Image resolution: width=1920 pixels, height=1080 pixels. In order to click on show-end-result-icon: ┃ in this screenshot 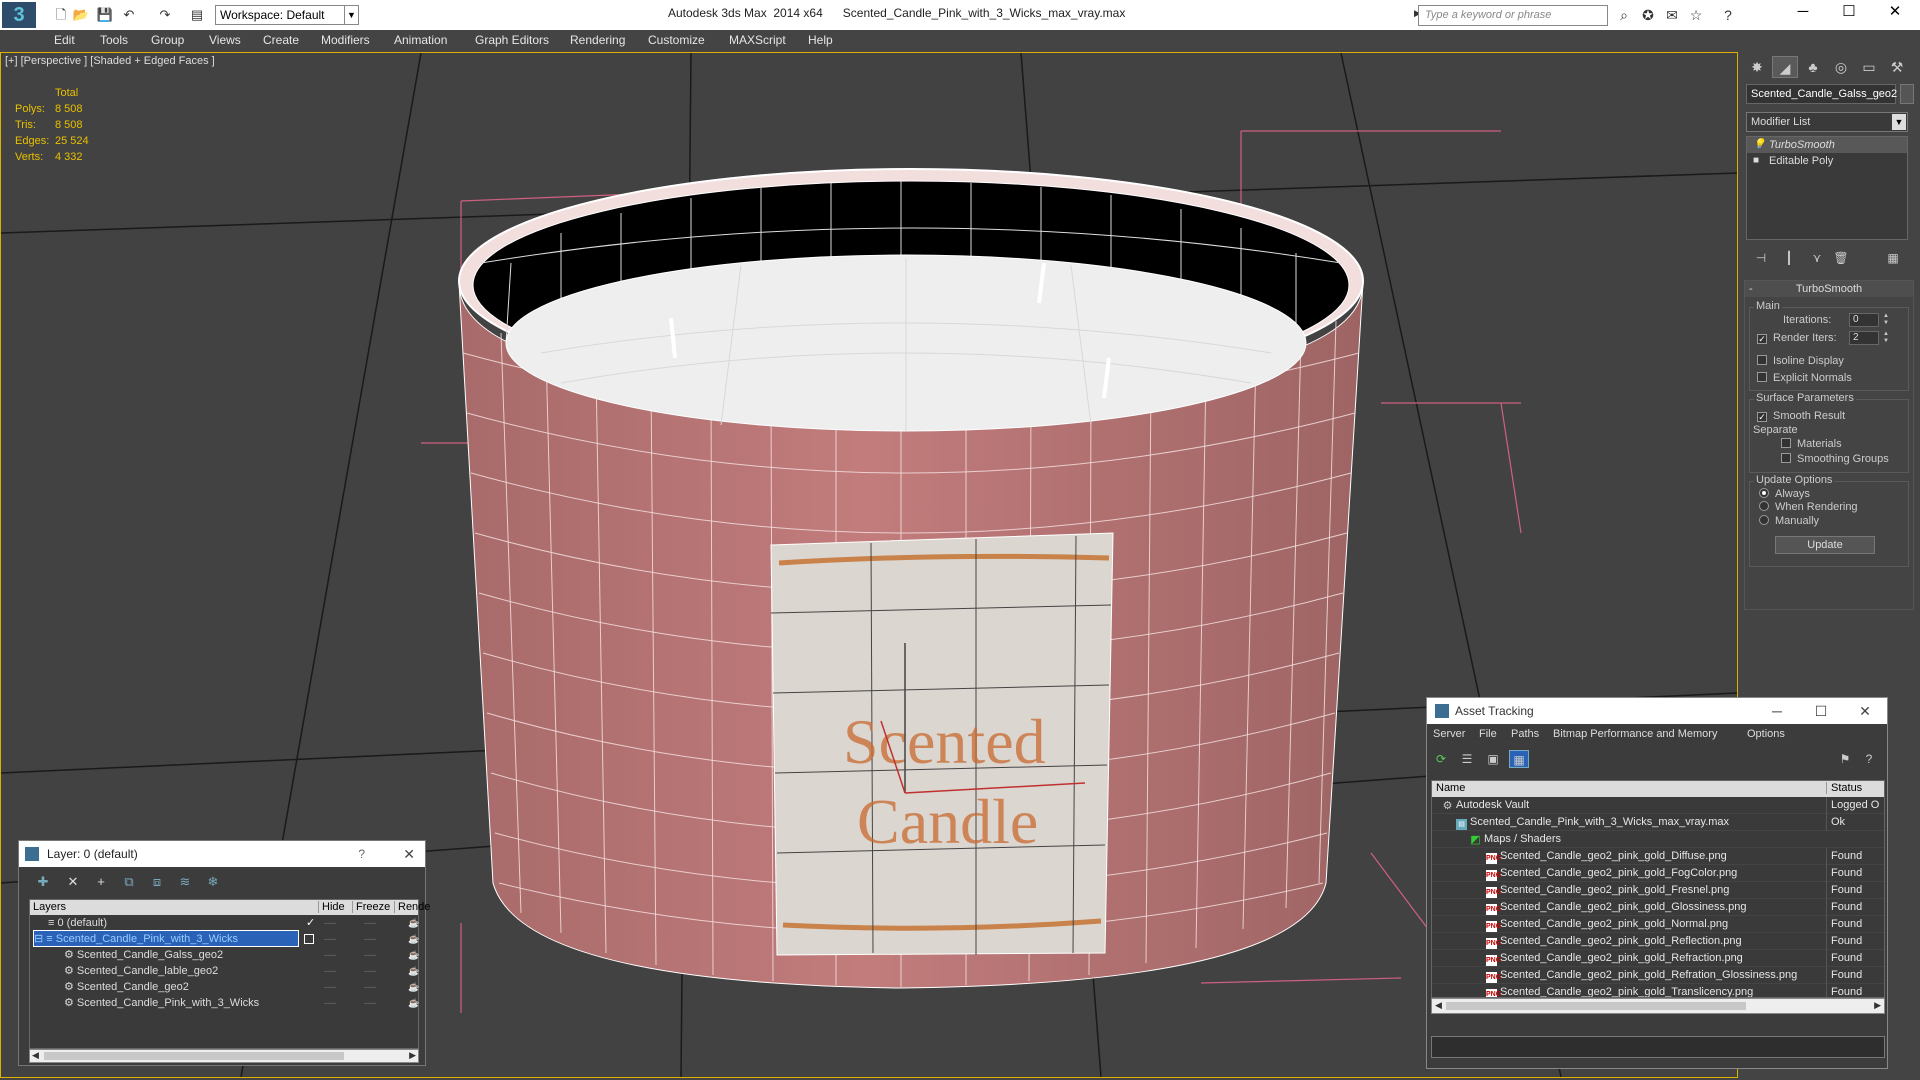, I will do `click(1789, 258)`.